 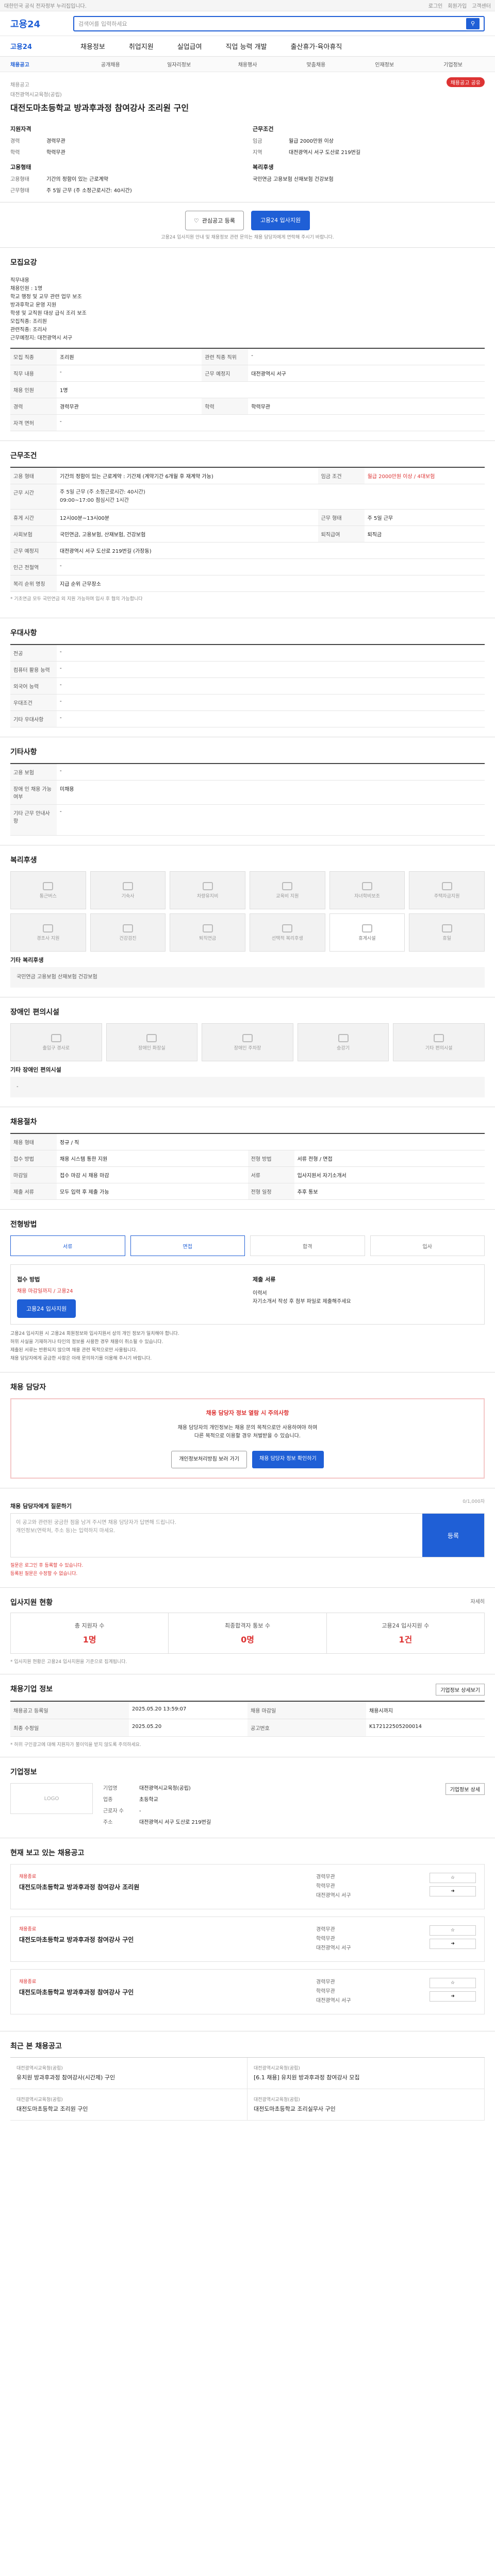 I want to click on welfare-card: 경조사 지원, so click(x=48, y=932).